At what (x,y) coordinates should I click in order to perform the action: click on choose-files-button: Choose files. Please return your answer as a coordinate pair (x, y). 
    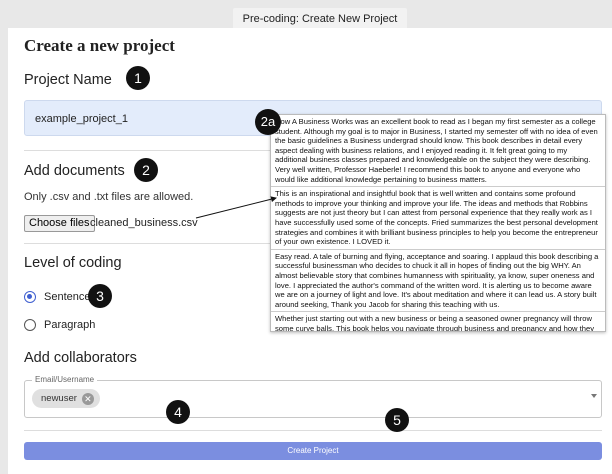
    Looking at the image, I should click on (59, 223).